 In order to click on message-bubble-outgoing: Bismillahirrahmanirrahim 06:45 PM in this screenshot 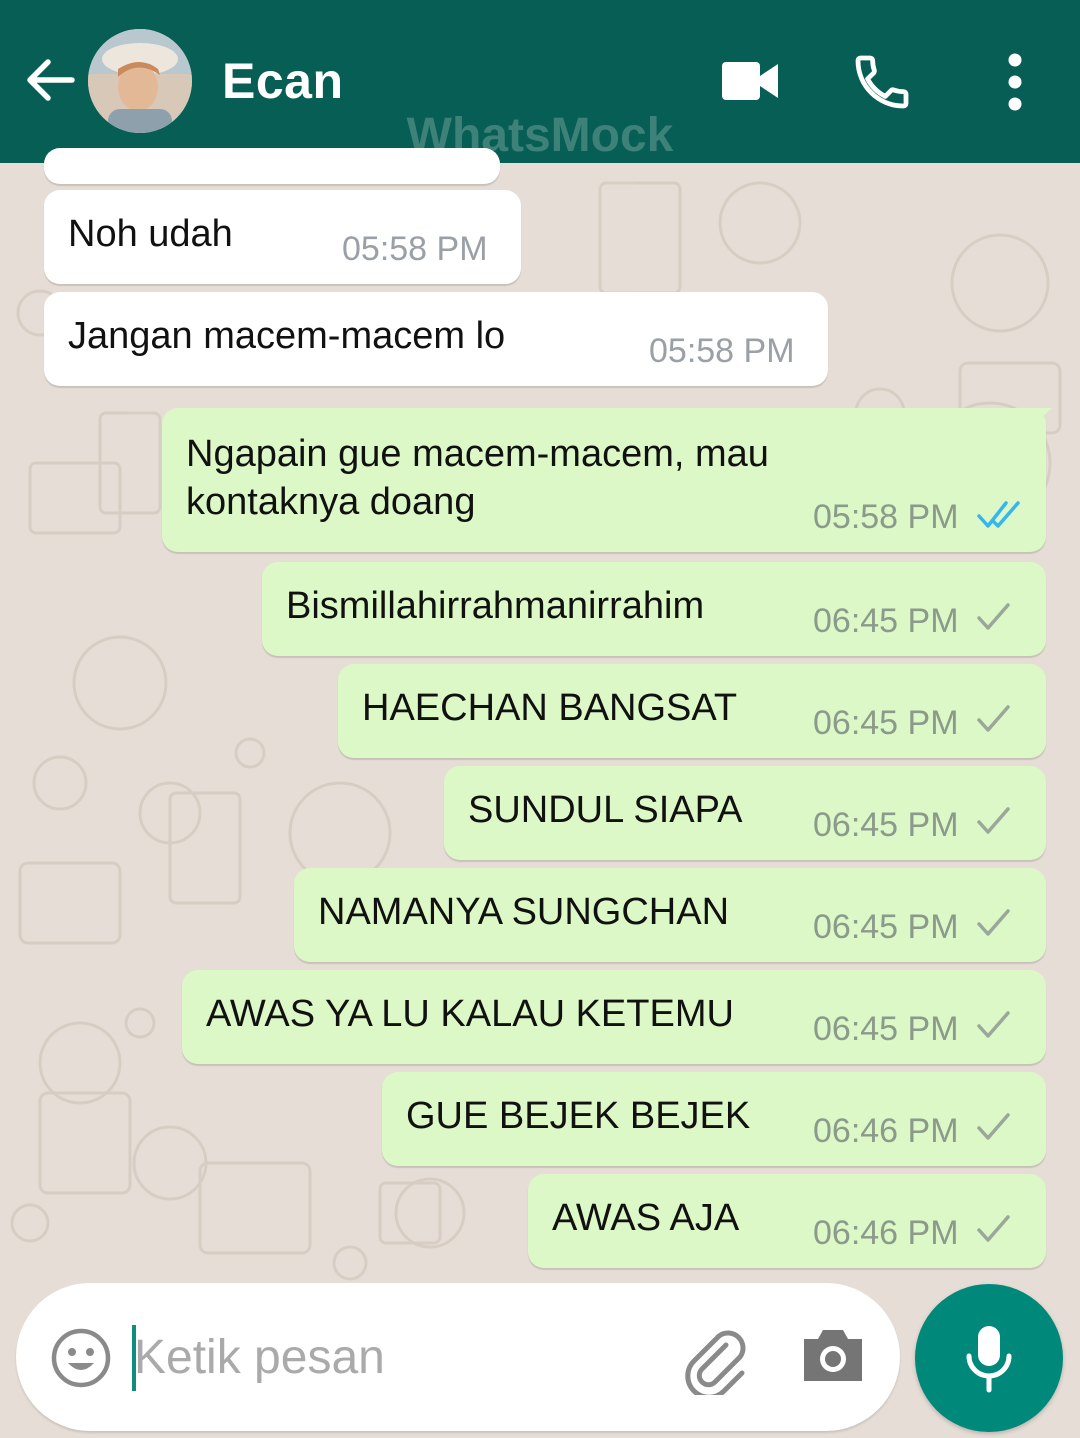, I will do `click(654, 609)`.